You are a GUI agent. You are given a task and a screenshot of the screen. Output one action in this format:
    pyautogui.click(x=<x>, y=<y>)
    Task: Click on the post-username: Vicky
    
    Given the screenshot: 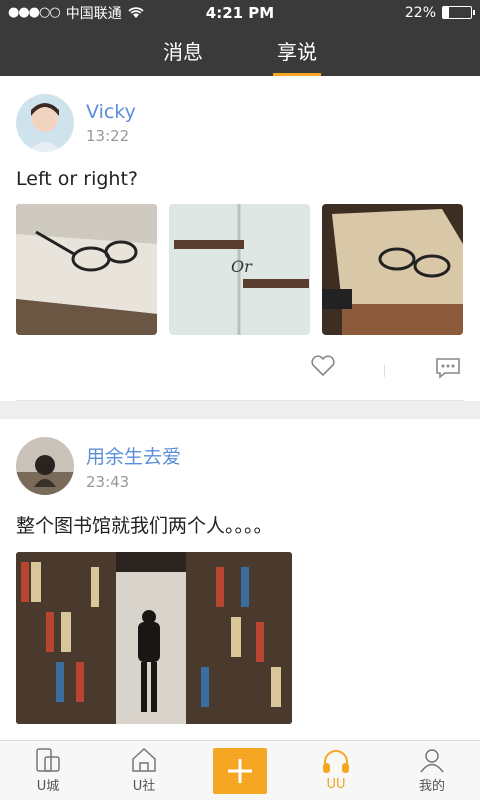 What is the action you would take?
    pyautogui.click(x=111, y=112)
    